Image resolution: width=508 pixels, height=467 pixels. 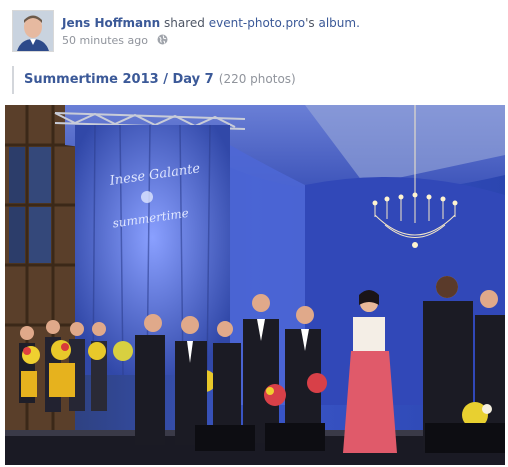 What do you see at coordinates (33, 31) in the screenshot?
I see `author-avatar` at bounding box center [33, 31].